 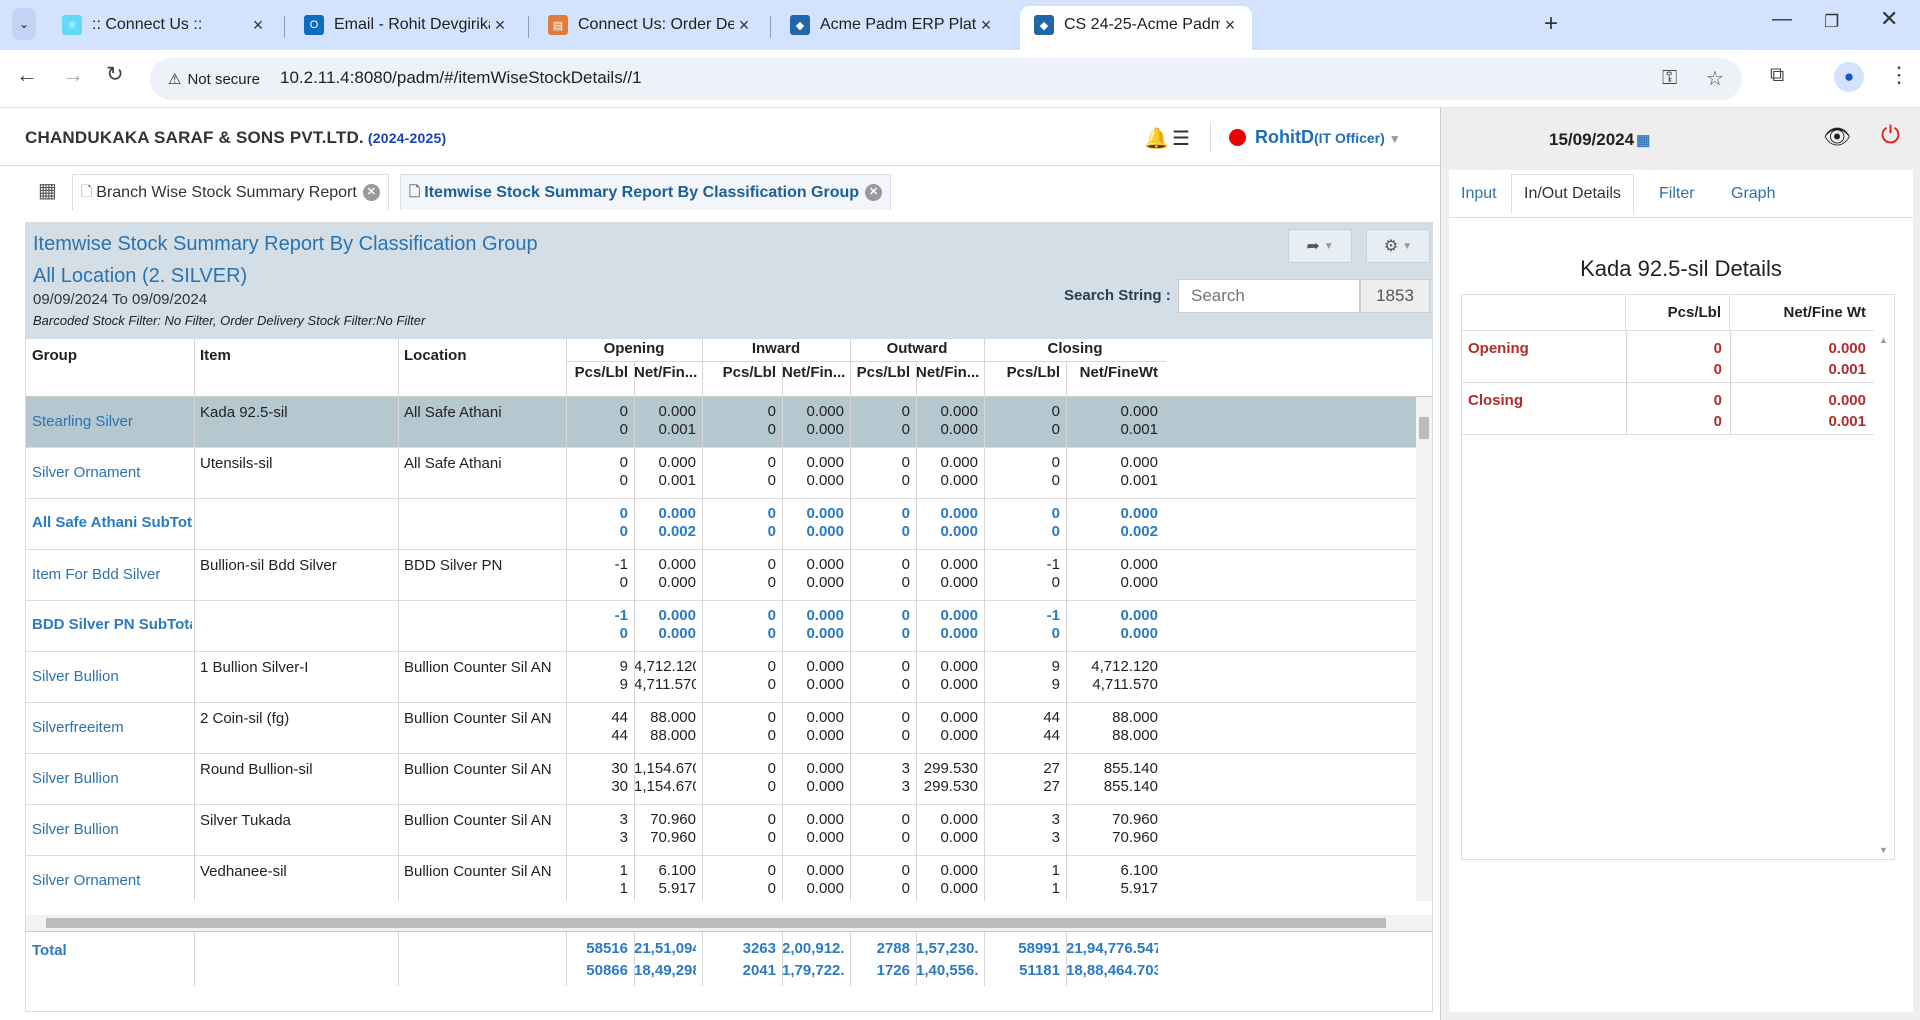 I want to click on item-cell: 1 Bullion Silver-I, so click(x=254, y=667).